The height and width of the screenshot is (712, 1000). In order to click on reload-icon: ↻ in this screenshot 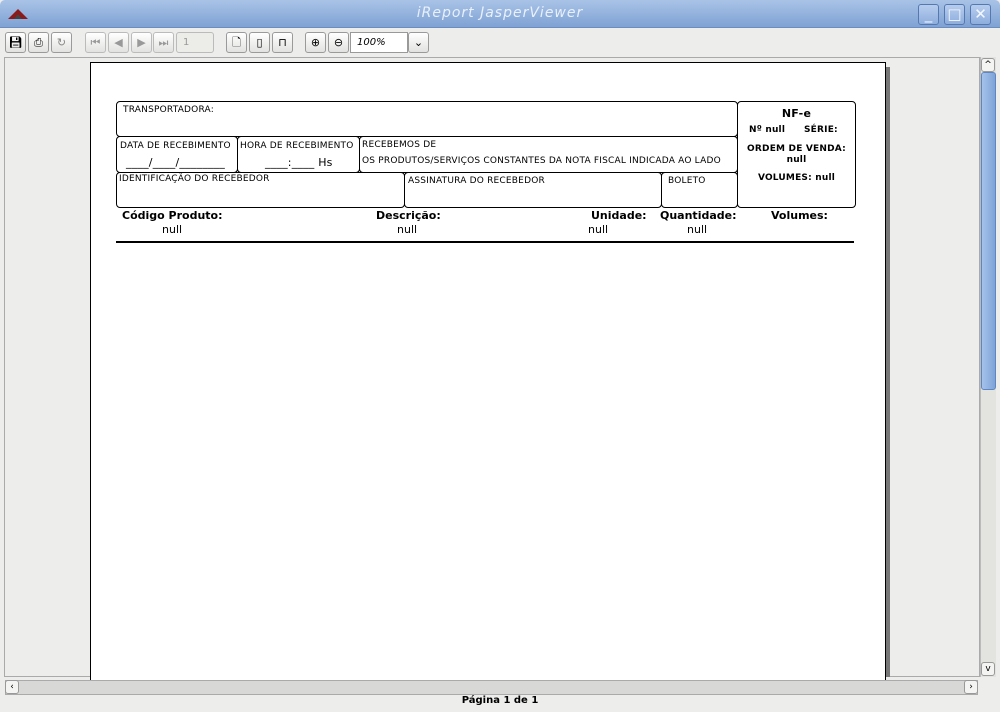, I will do `click(61, 42)`.